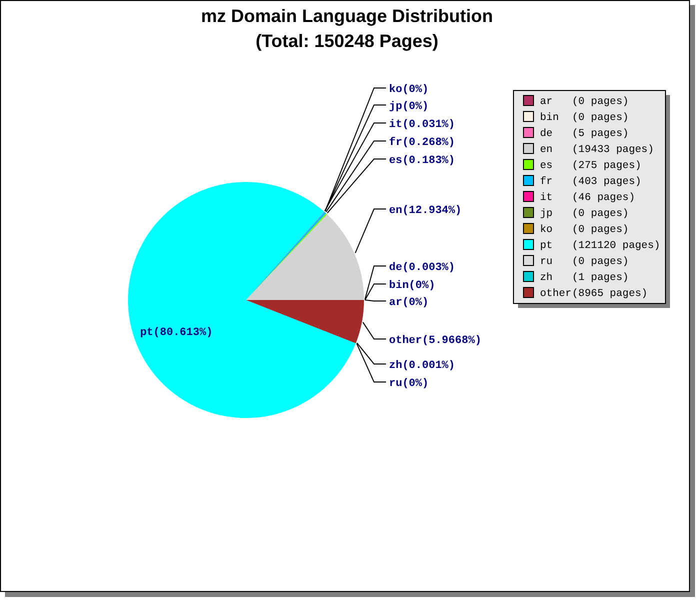 This screenshot has width=700, height=600. What do you see at coordinates (422, 161) in the screenshot?
I see `slice-label: es(0.183%)` at bounding box center [422, 161].